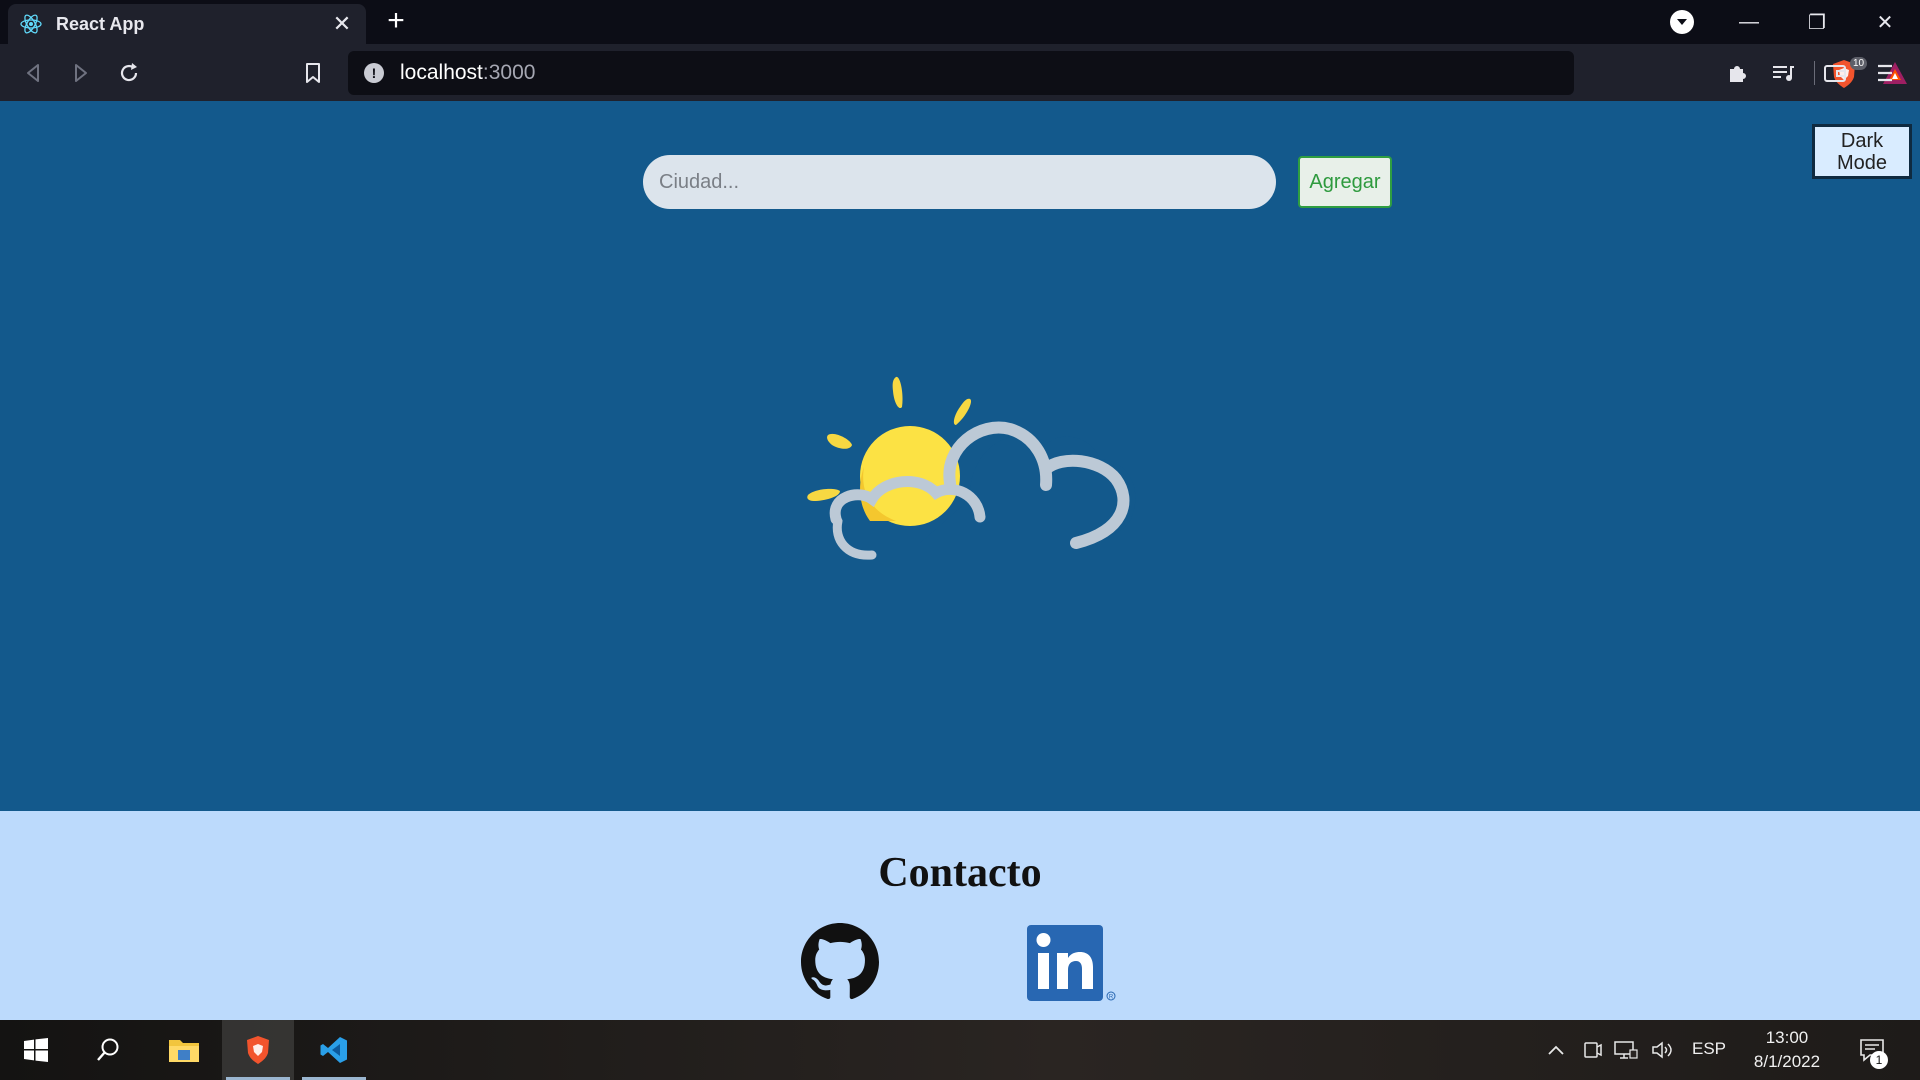 The height and width of the screenshot is (1080, 1920). I want to click on reload-icon, so click(129, 73).